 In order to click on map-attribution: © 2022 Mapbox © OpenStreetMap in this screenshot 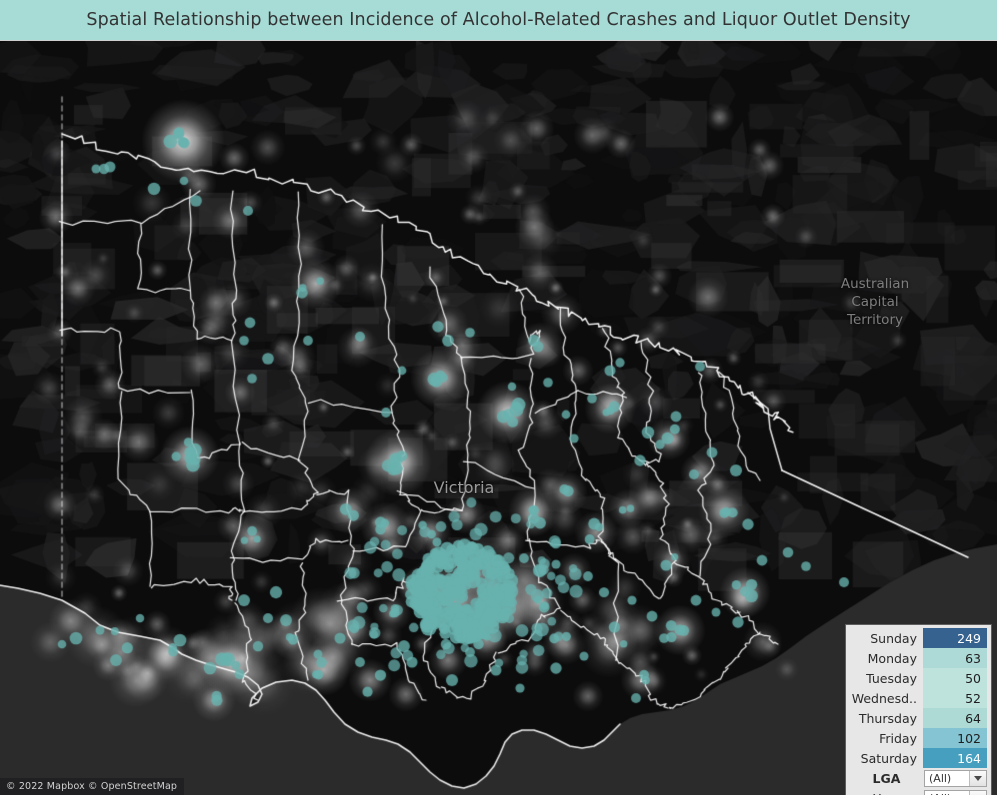, I will do `click(92, 786)`.